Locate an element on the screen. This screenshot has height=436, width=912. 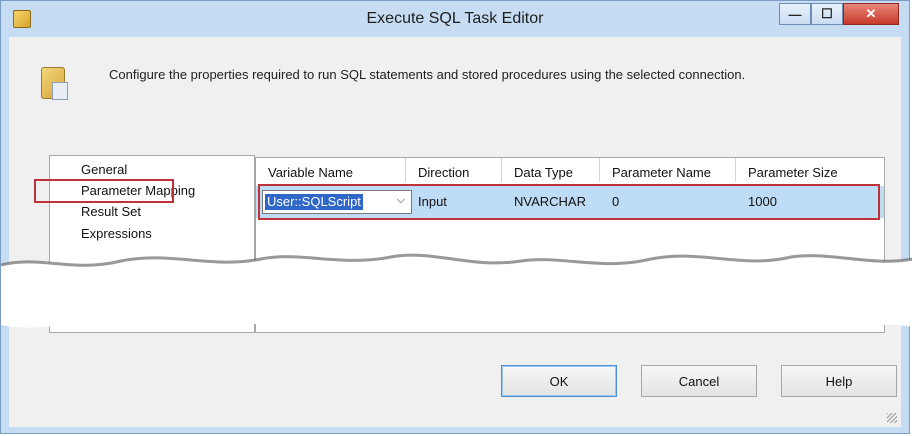
maximize-icon: ☐ is located at coordinates (827, 13).